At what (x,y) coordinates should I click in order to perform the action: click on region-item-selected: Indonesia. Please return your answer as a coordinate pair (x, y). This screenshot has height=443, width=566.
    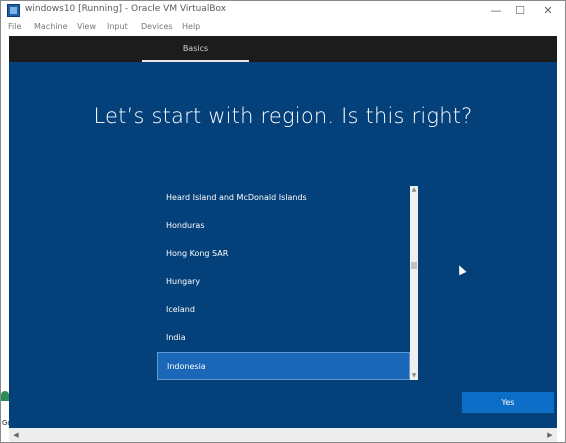
    Looking at the image, I should click on (283, 366).